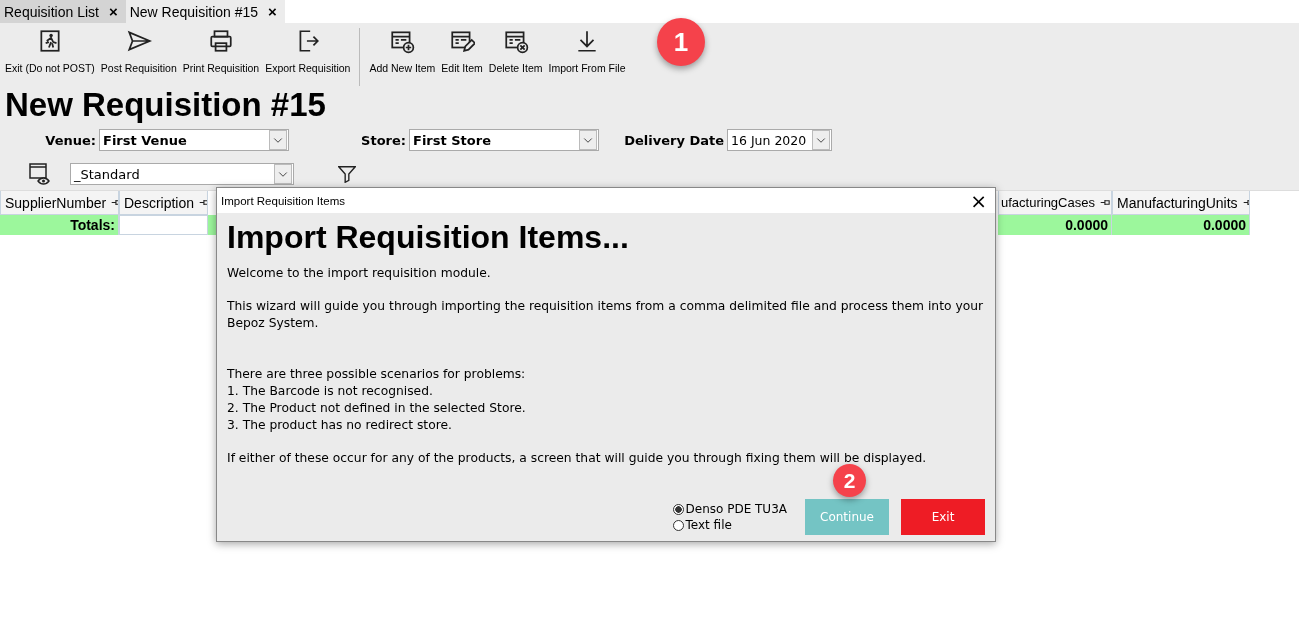 The image size is (1299, 637). I want to click on add-list-icon, so click(402, 41).